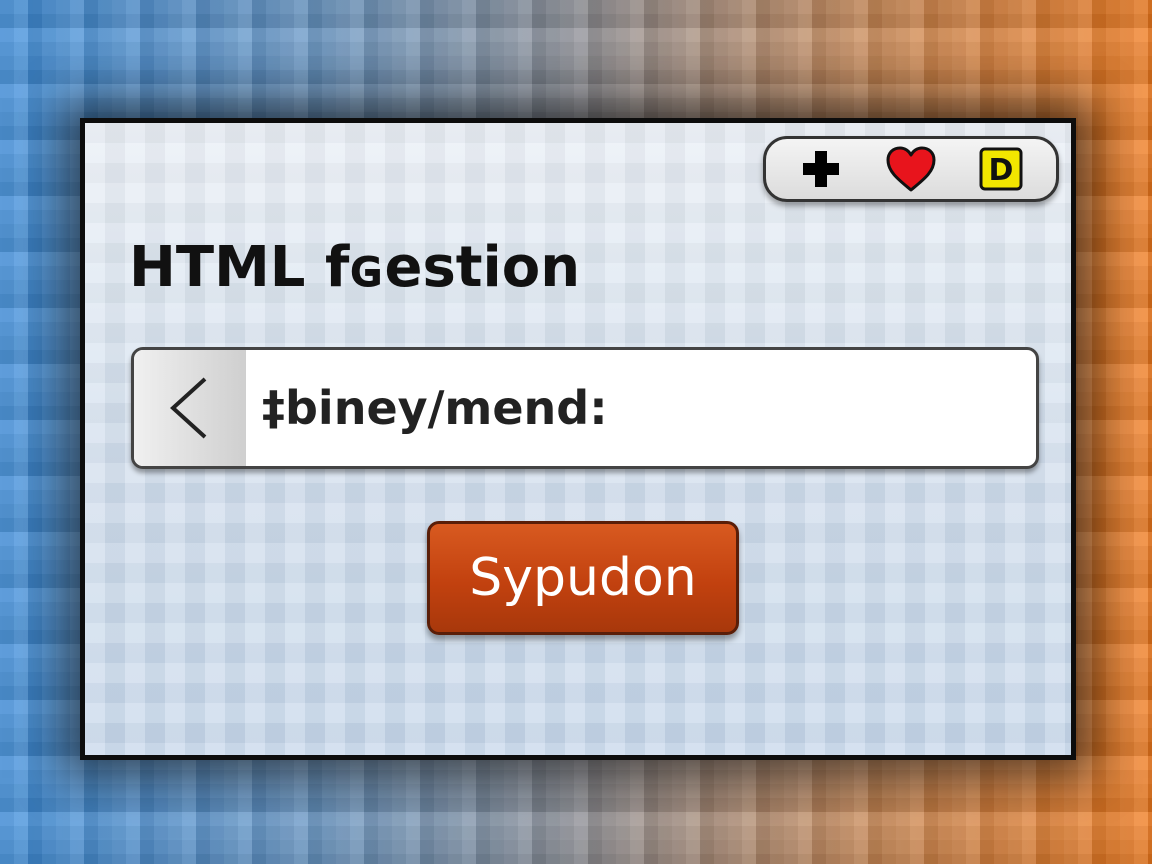 The image size is (1152, 864). I want to click on heart-icon, so click(911, 169).